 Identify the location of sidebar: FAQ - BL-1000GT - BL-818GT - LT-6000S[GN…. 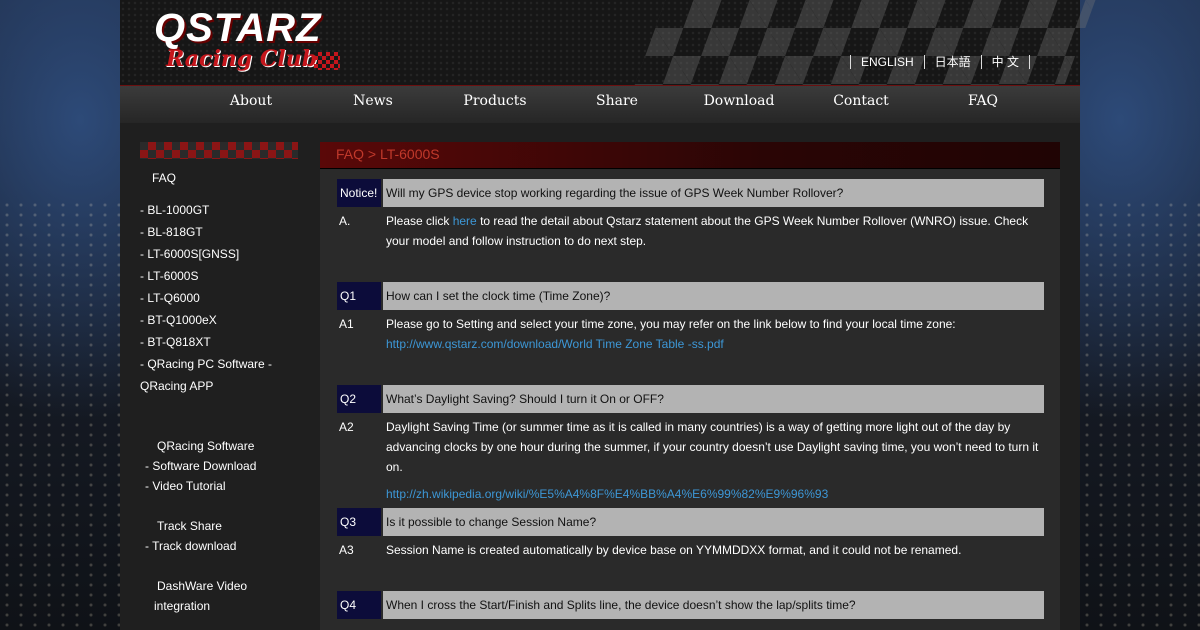
(220, 377).